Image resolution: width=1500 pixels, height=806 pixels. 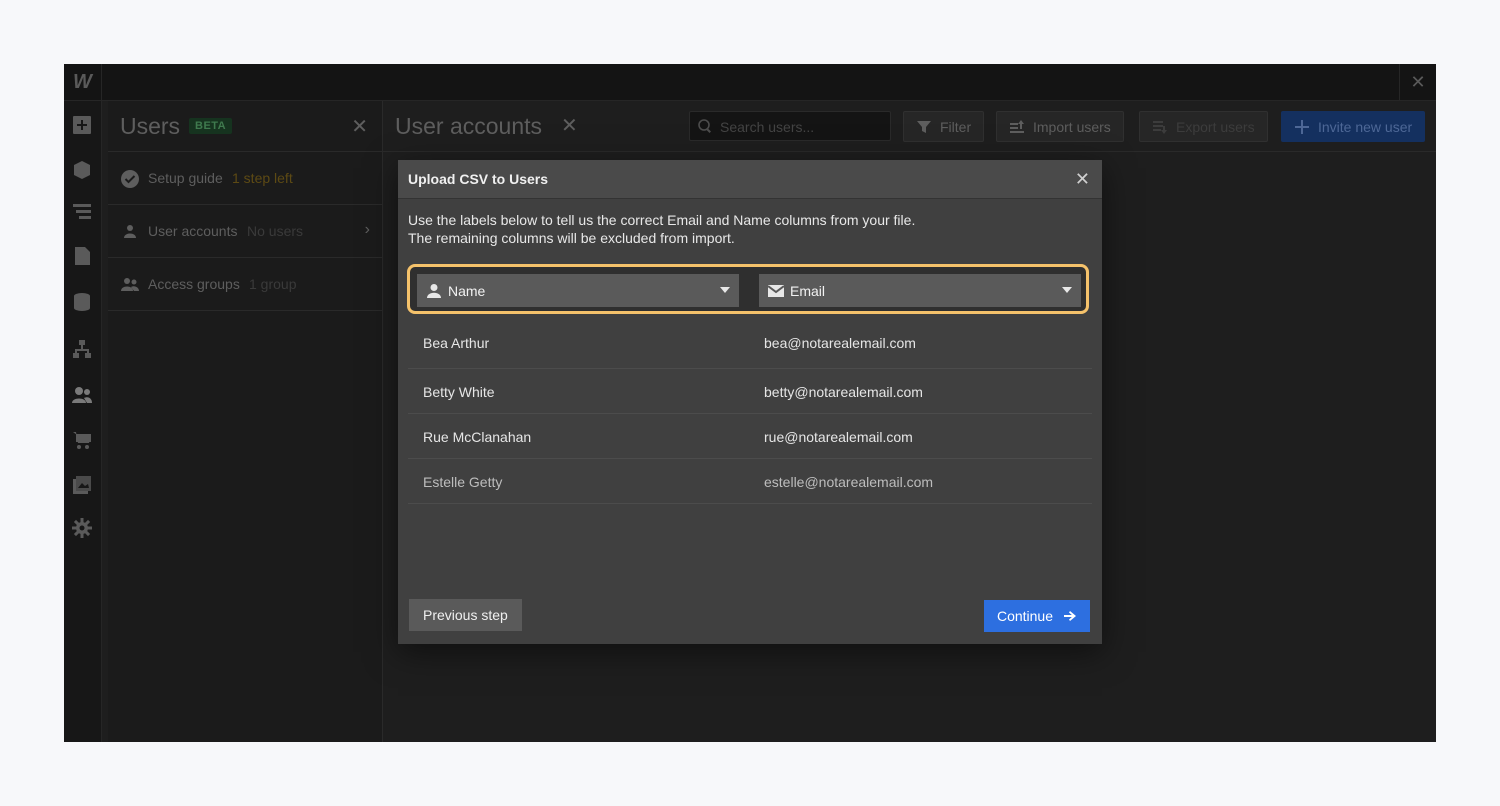 I want to click on group-icon, so click(x=130, y=285).